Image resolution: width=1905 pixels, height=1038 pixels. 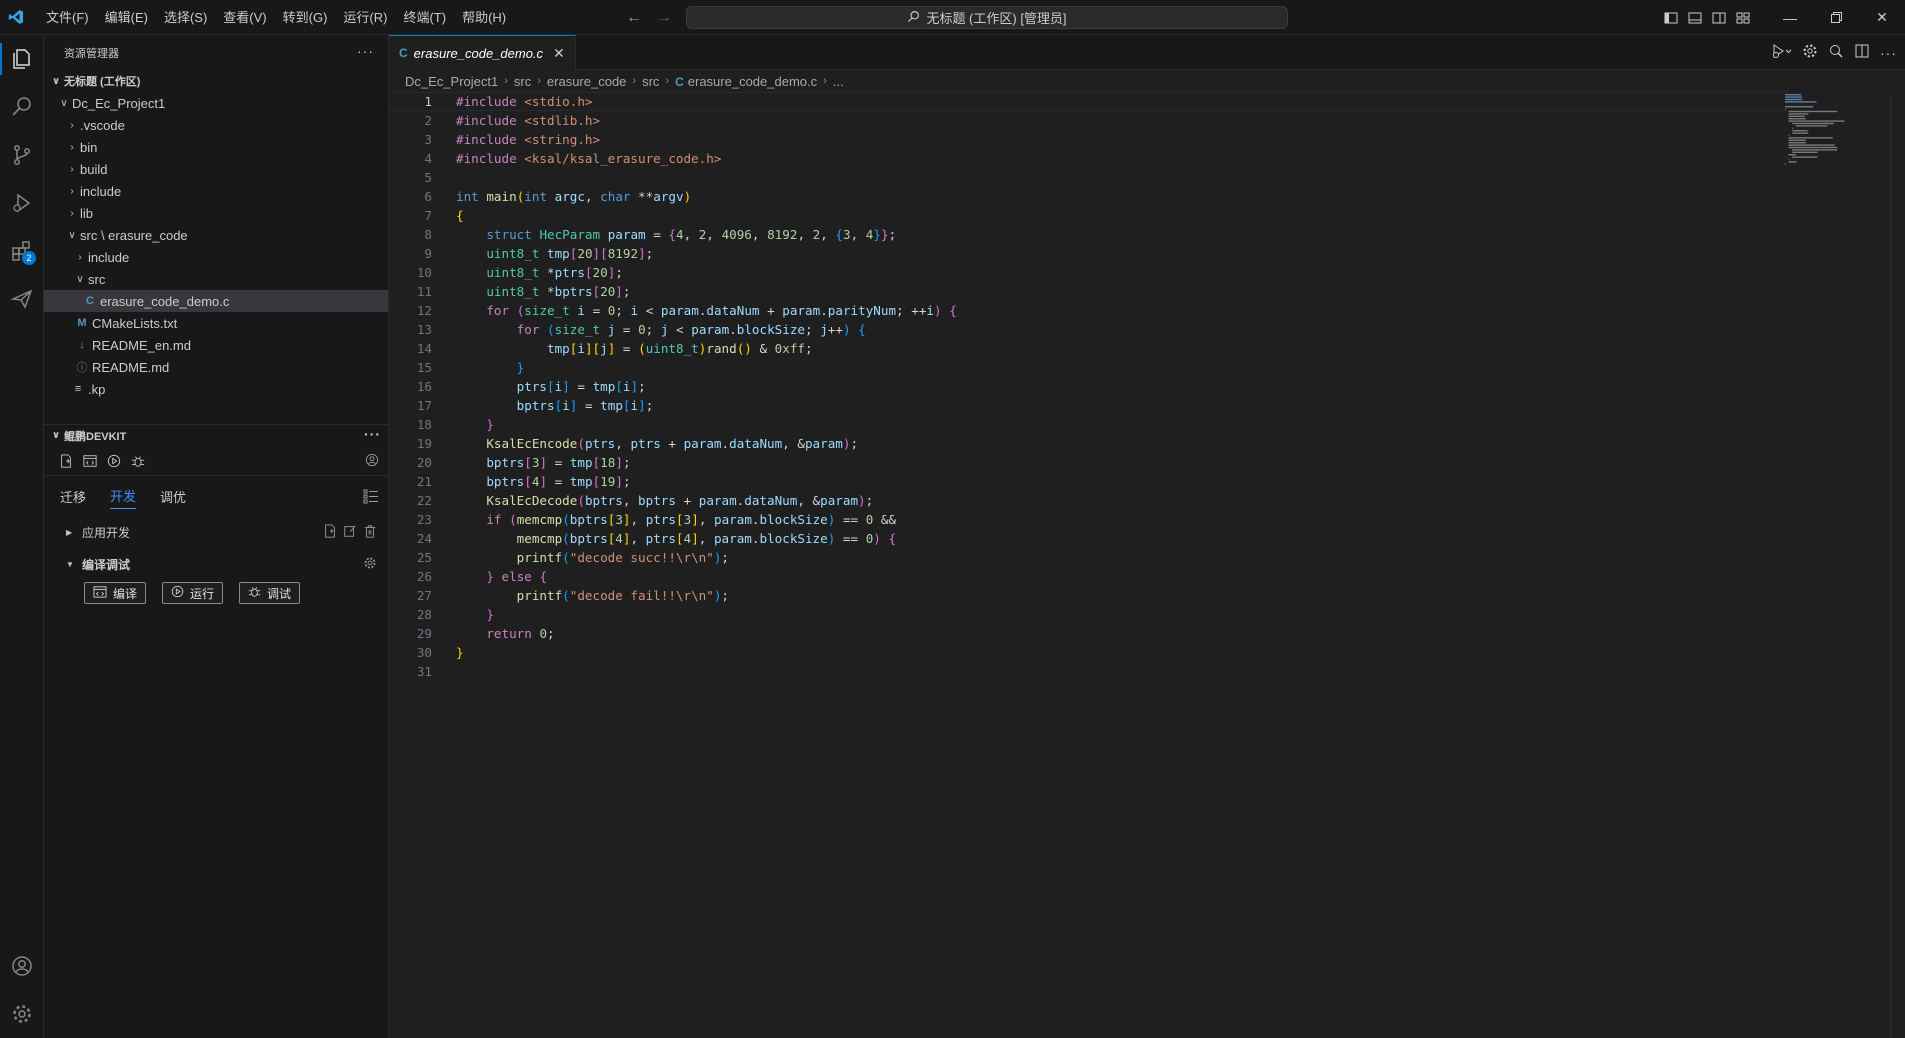 I want to click on vertical-scrollbar, so click(x=1890, y=565).